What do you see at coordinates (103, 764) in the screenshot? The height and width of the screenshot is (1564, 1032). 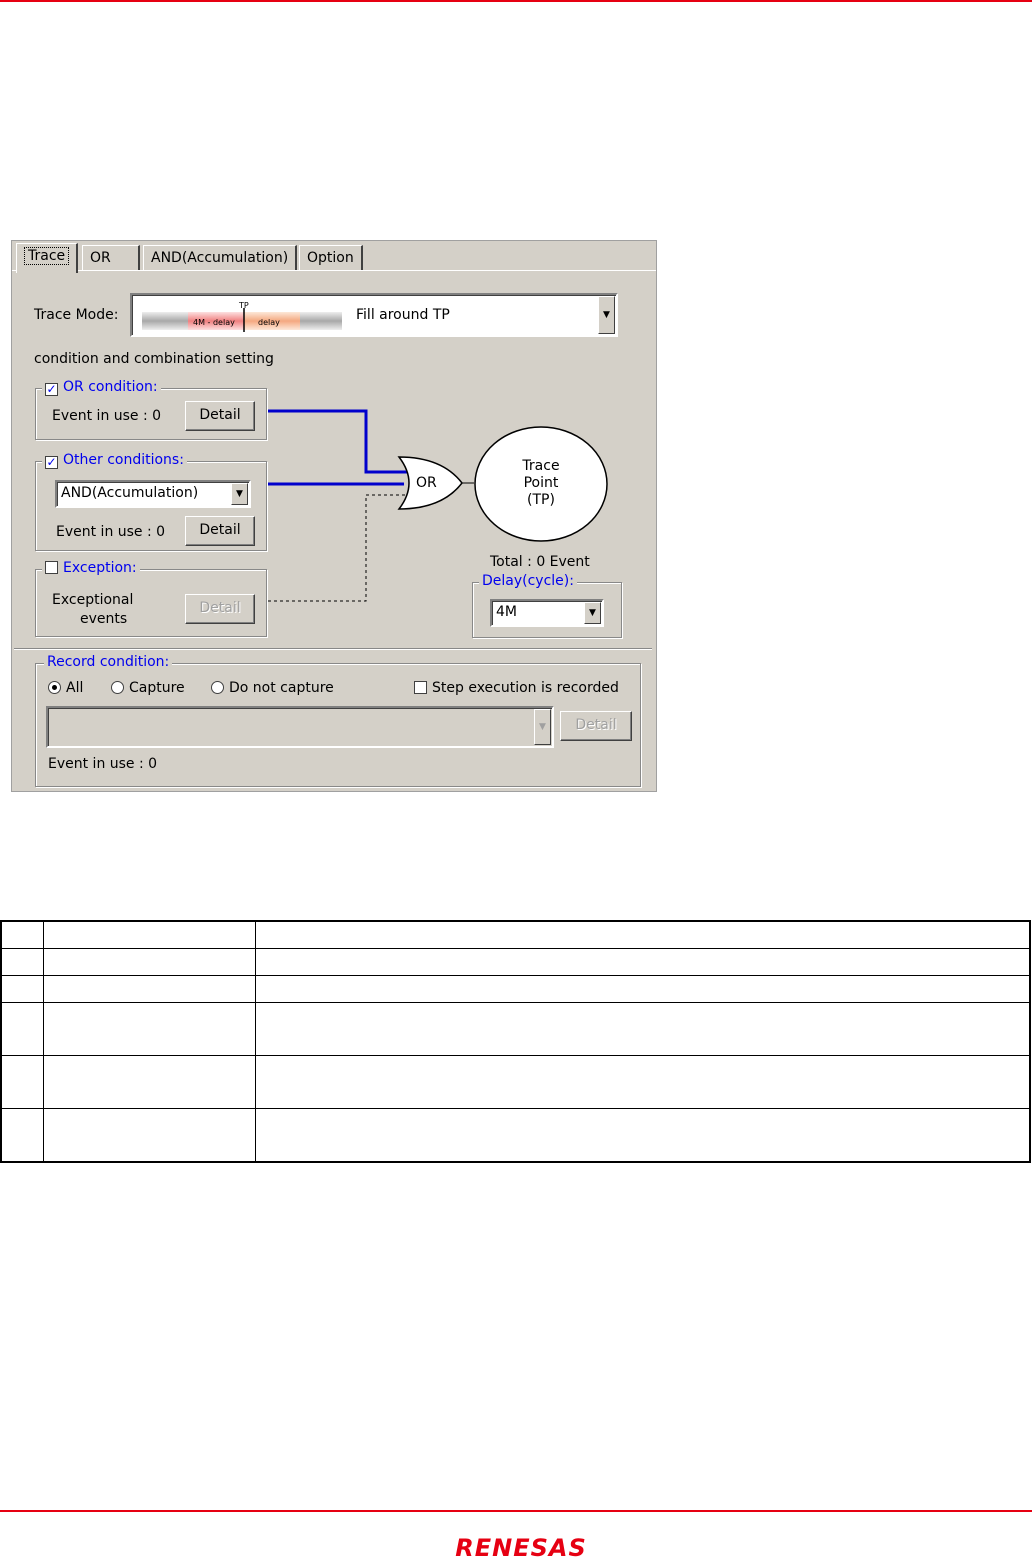 I see `record-event-in-use: Event in use : 0` at bounding box center [103, 764].